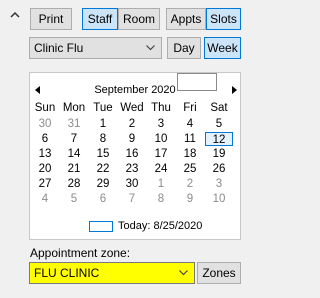 The image size is (320, 298). Describe the element at coordinates (161, 108) in the screenshot. I see `weekday-label: Thu` at that location.